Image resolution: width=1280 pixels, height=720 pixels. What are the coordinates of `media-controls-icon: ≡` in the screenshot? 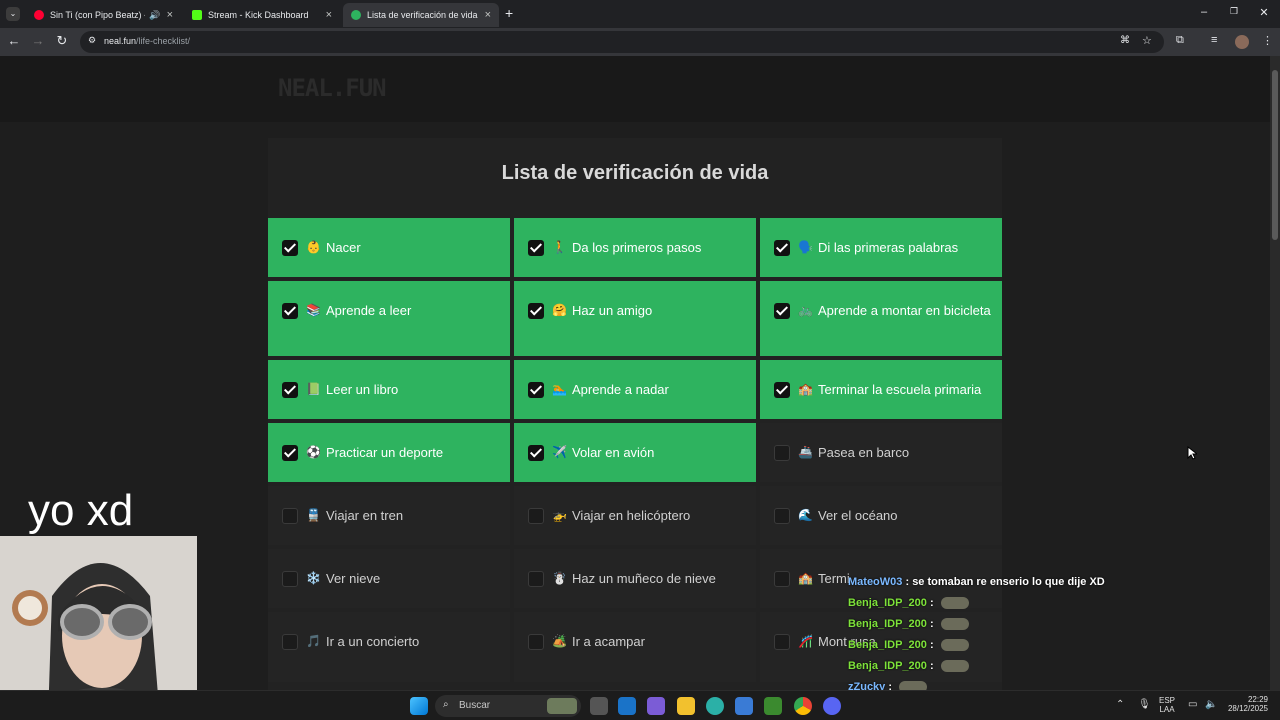 It's located at (1214, 40).